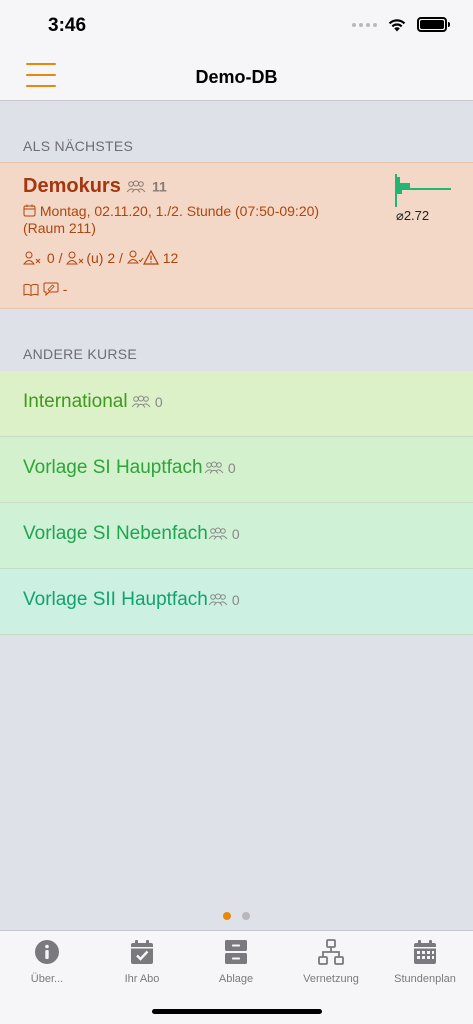  I want to click on status-icons, so click(401, 24).